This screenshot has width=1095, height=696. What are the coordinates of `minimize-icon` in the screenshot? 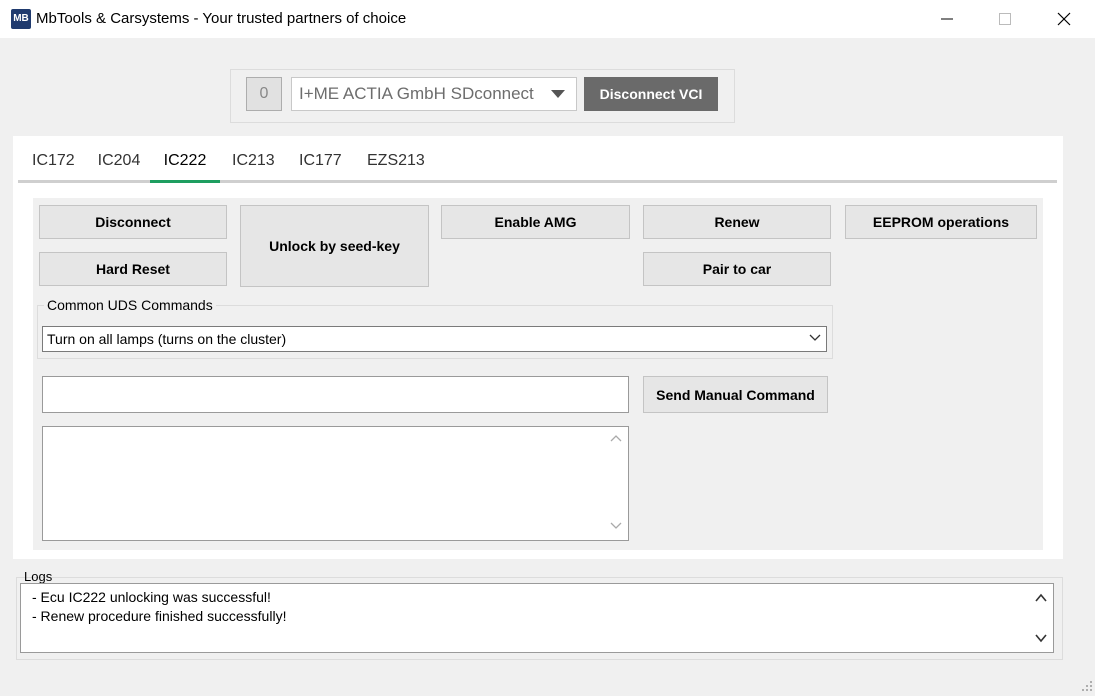 It's located at (947, 19).